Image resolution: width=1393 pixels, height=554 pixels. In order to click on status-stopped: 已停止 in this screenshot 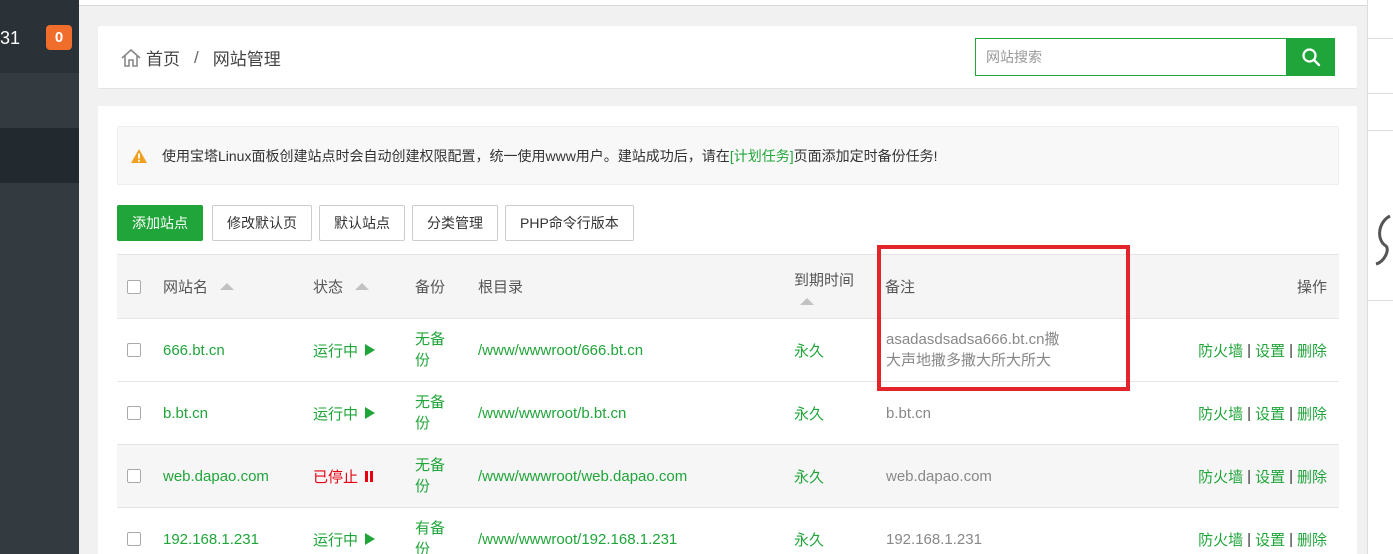, I will do `click(344, 476)`.